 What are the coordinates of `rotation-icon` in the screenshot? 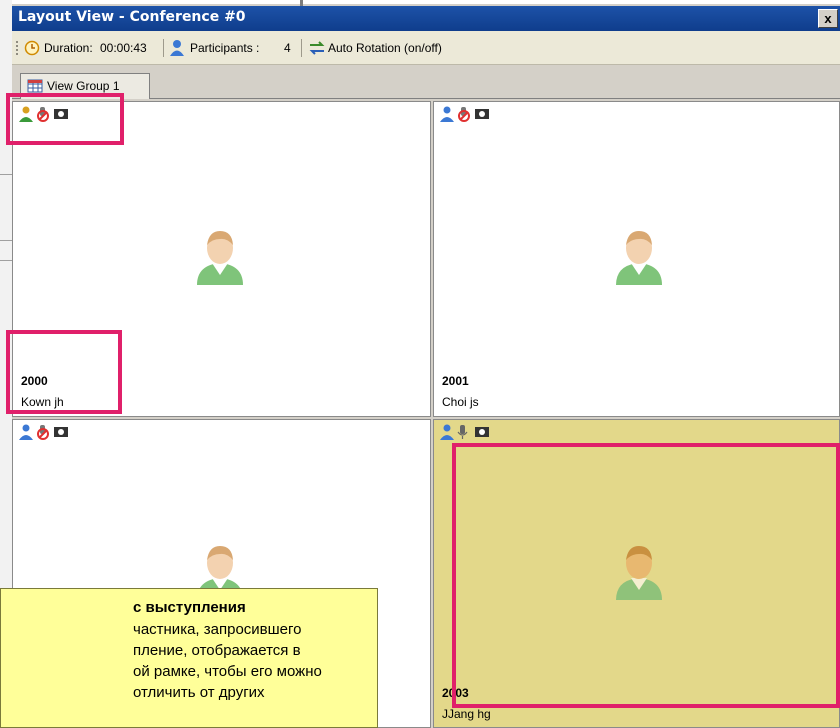 It's located at (317, 48).